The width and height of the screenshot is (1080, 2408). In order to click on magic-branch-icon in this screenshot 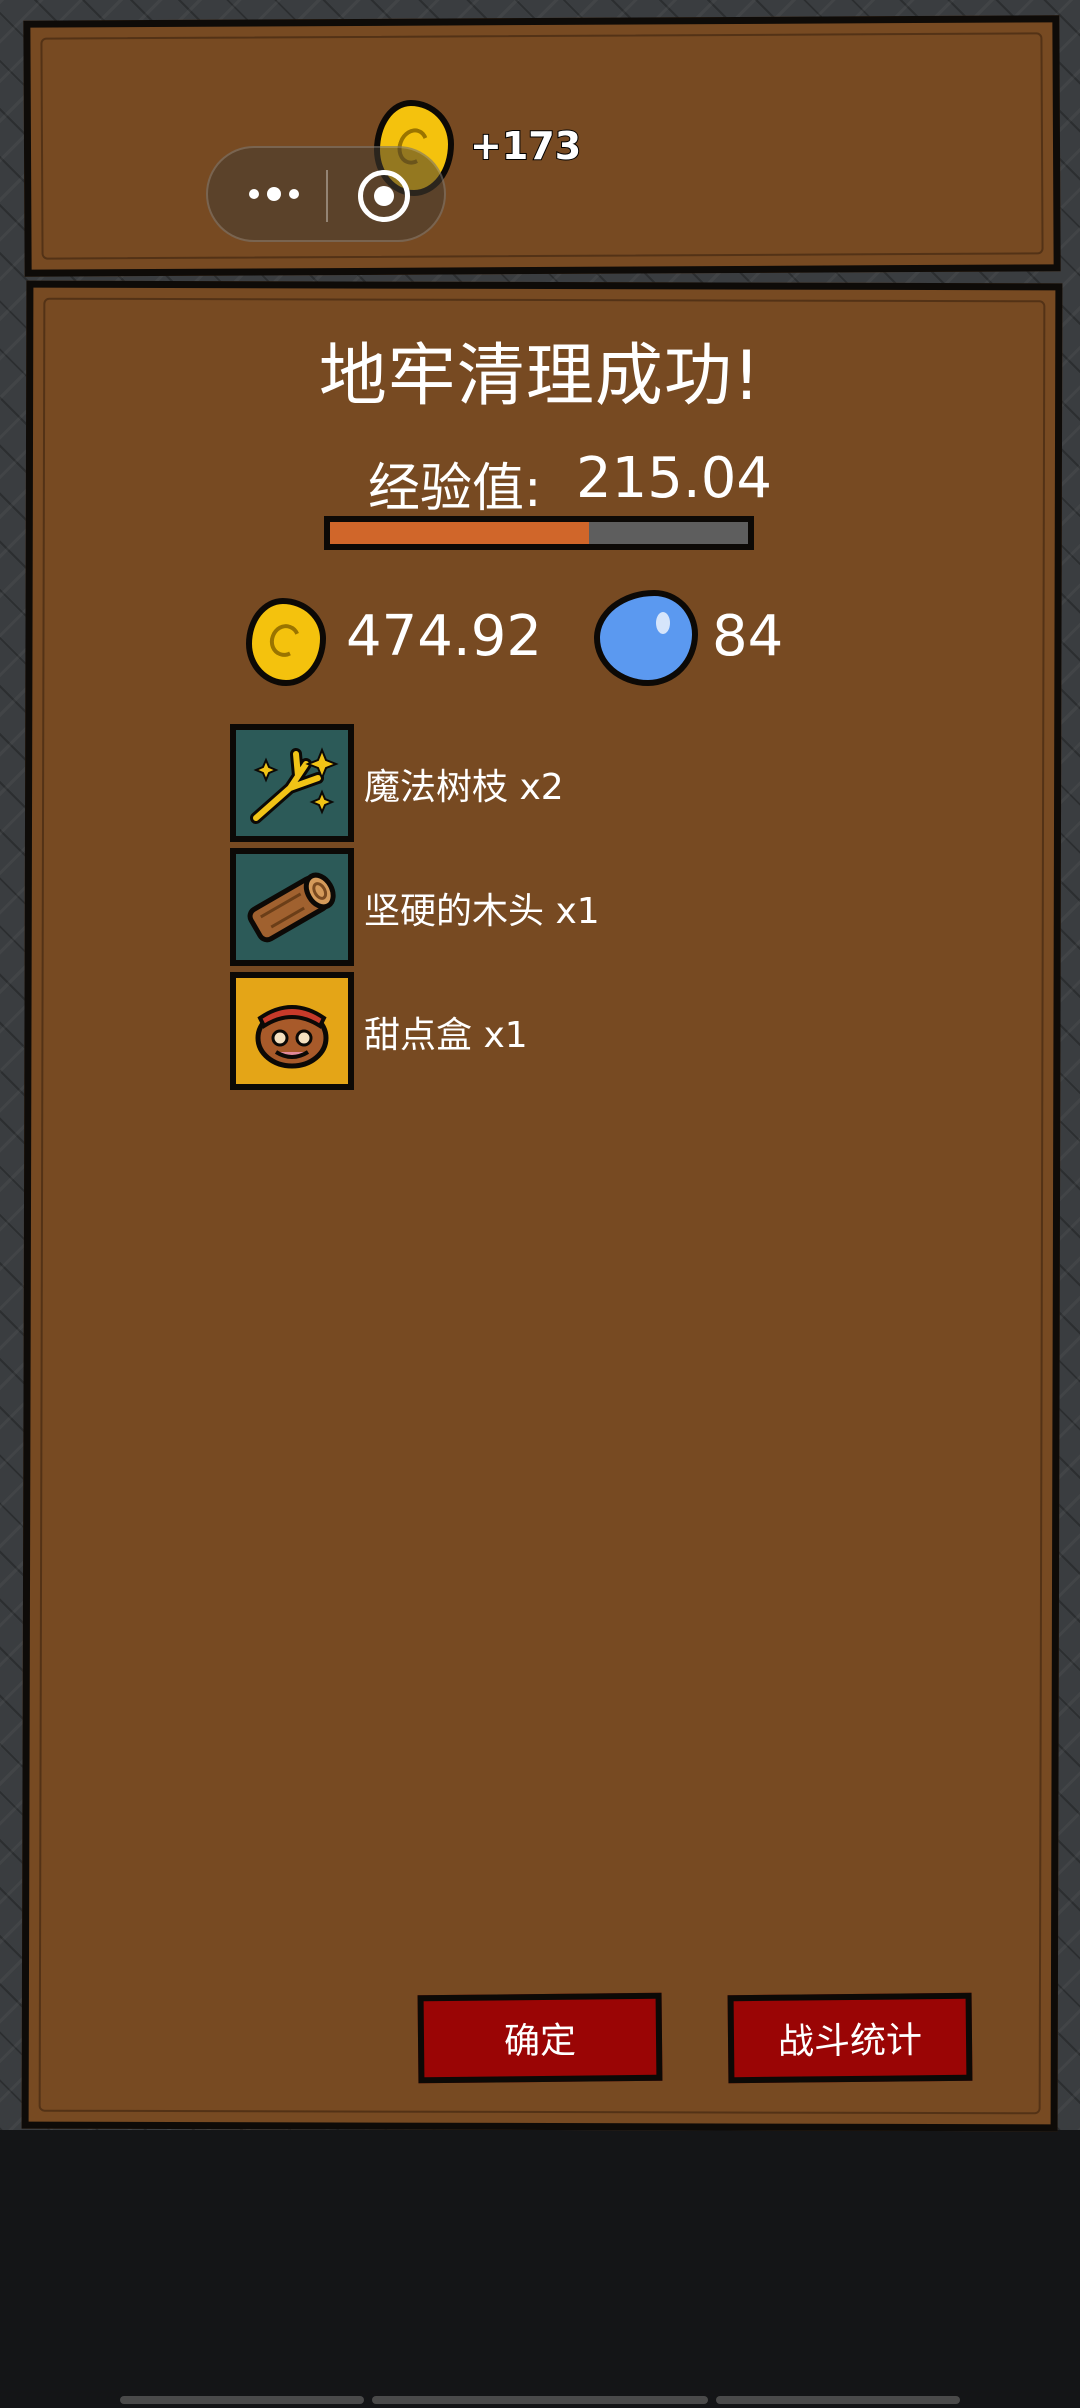, I will do `click(294, 785)`.